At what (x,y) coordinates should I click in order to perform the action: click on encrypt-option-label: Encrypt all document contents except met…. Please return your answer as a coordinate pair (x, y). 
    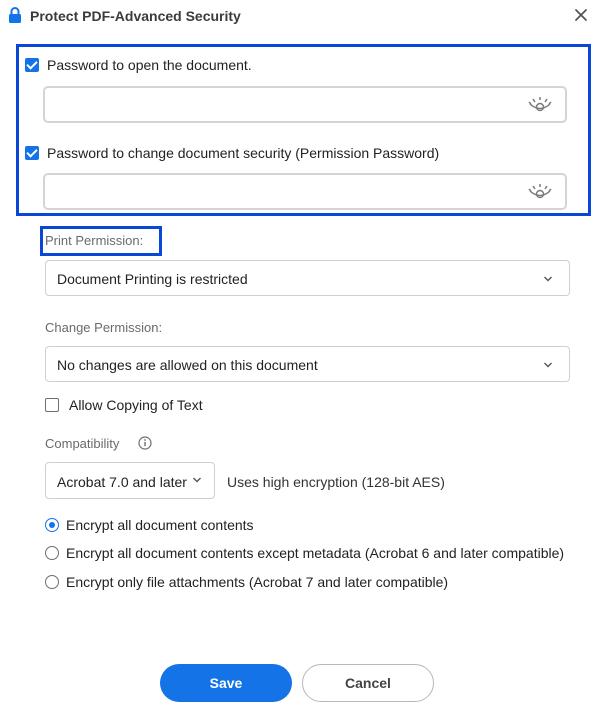
    Looking at the image, I should click on (315, 553).